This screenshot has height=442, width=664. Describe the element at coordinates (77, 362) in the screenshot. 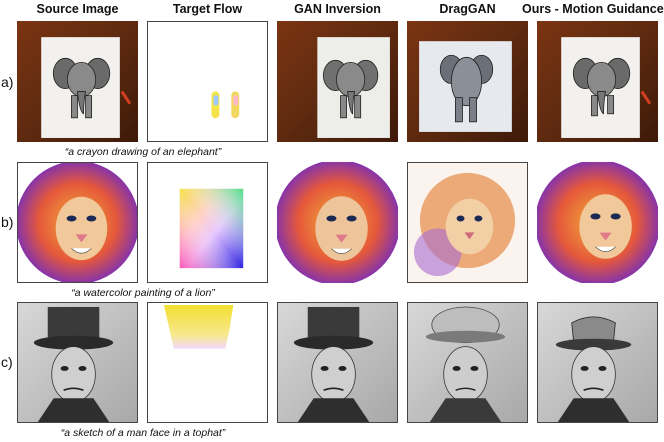

I see `tophat-source-image` at that location.